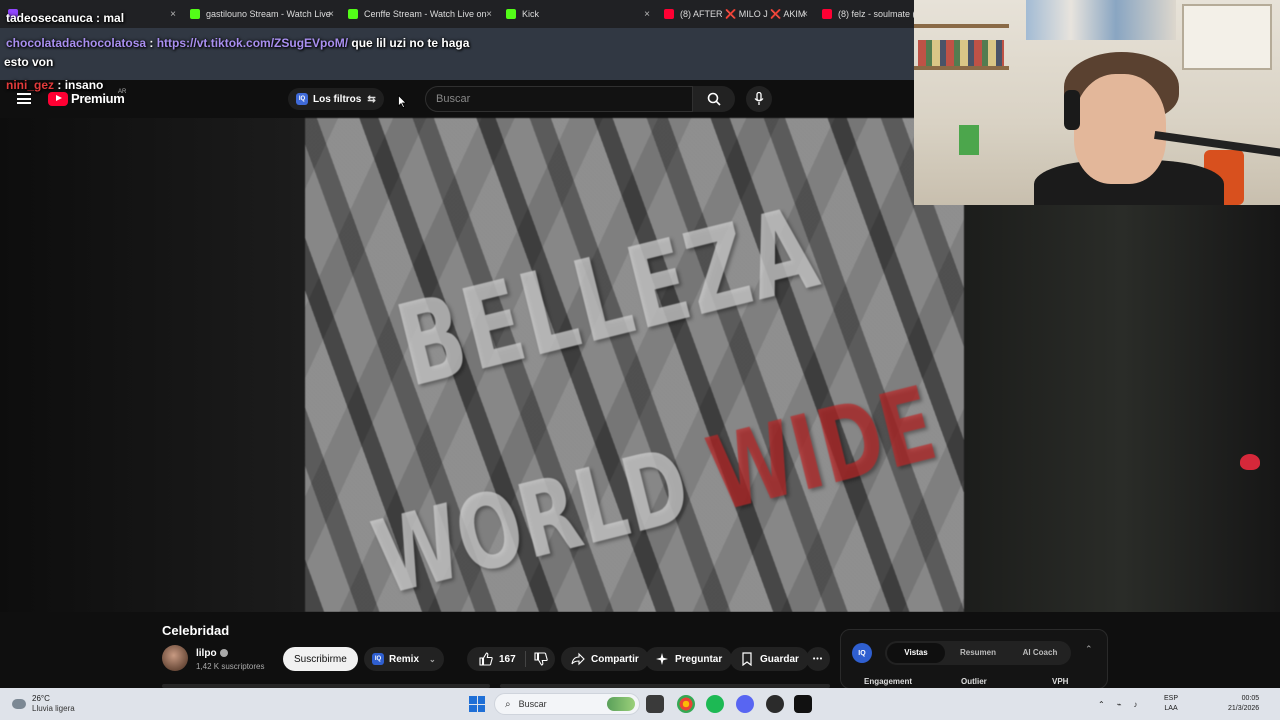 The image size is (1280, 720). I want to click on weather-temp: 26°C, so click(41, 698).